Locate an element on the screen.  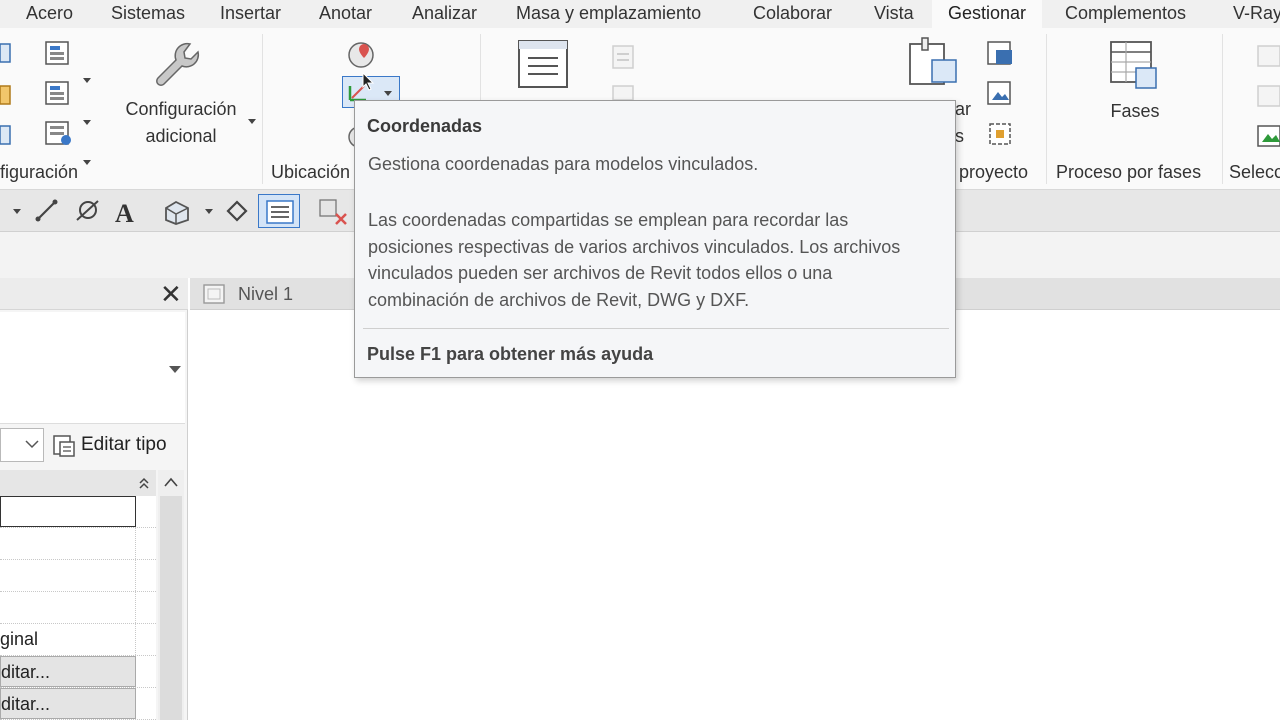
mouse-cursor-icon is located at coordinates (368, 81).